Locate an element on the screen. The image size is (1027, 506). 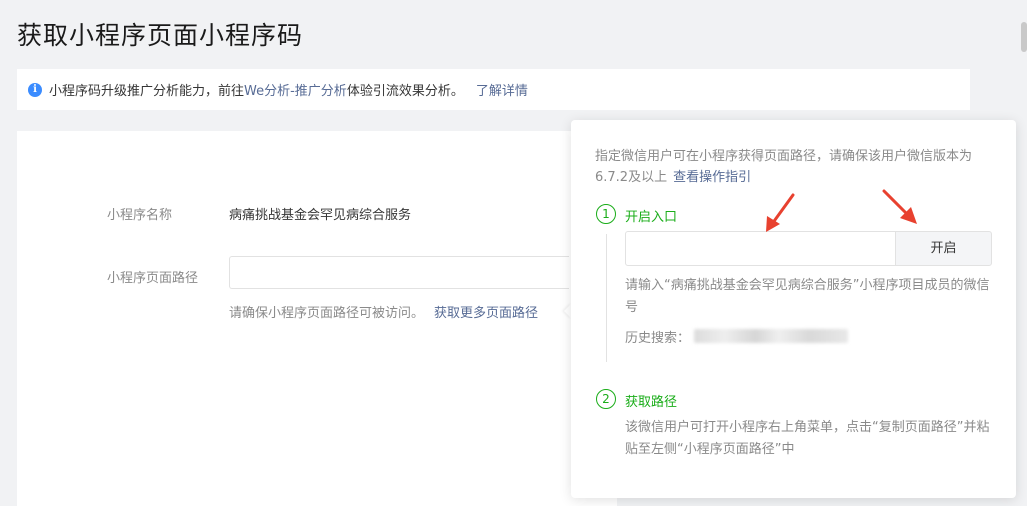
step2-number: 2 is located at coordinates (606, 399).